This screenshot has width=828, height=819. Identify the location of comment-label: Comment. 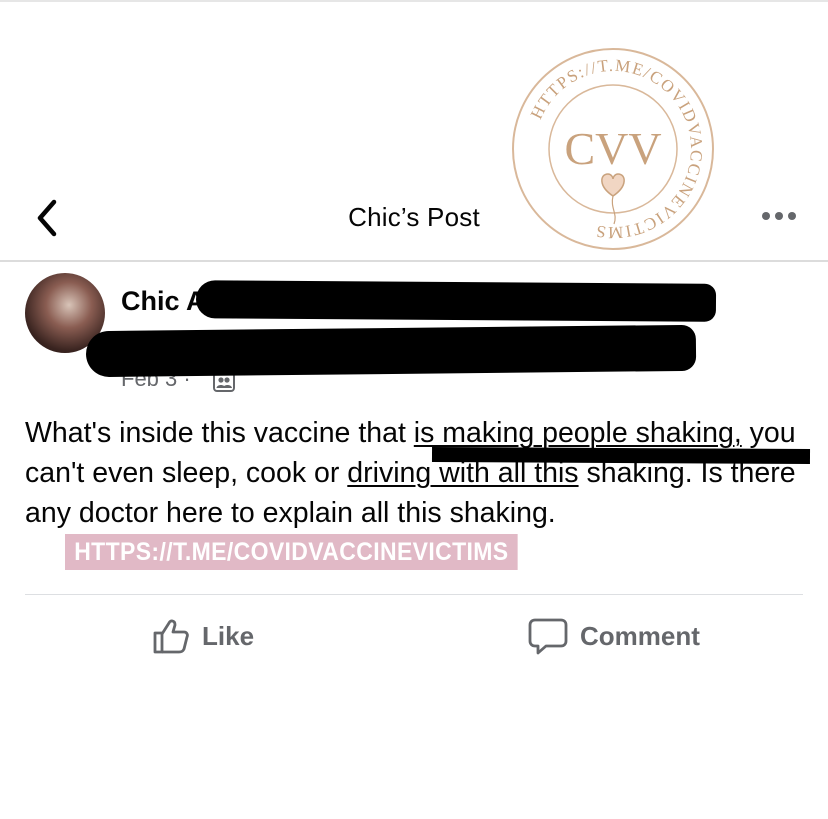
(640, 635).